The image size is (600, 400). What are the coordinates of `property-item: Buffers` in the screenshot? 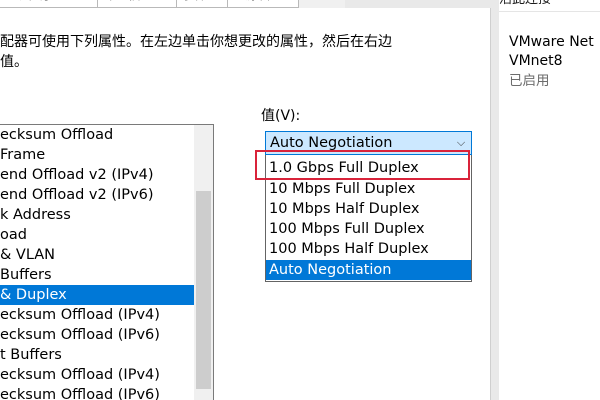 It's located at (97, 275).